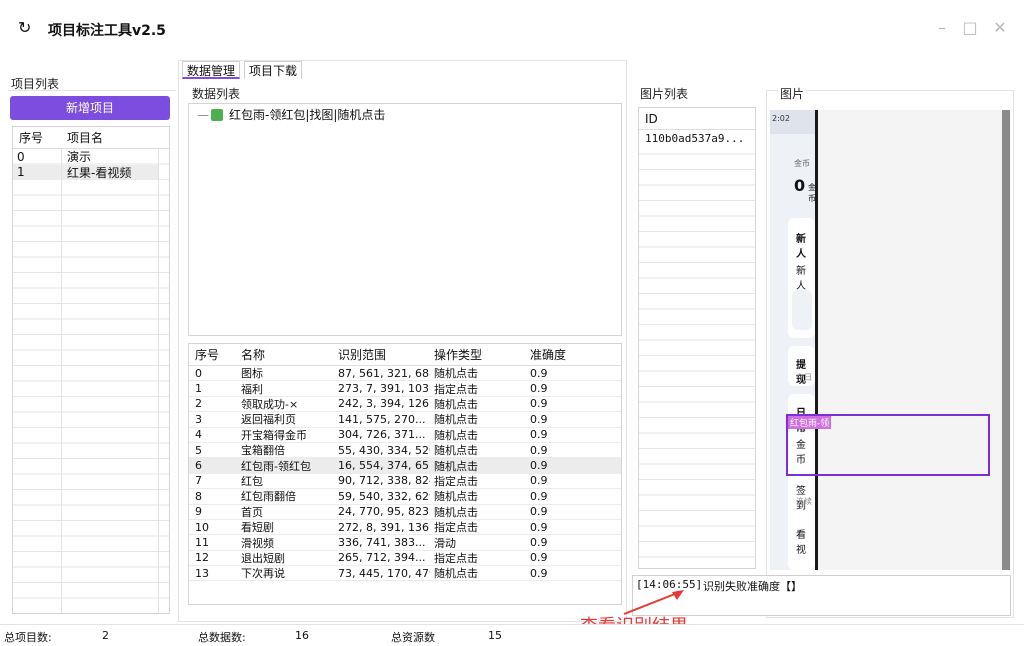 Image resolution: width=1024 pixels, height=646 pixels. Describe the element at coordinates (478, 354) in the screenshot. I see `col-header-op-type: 操作类型` at that location.